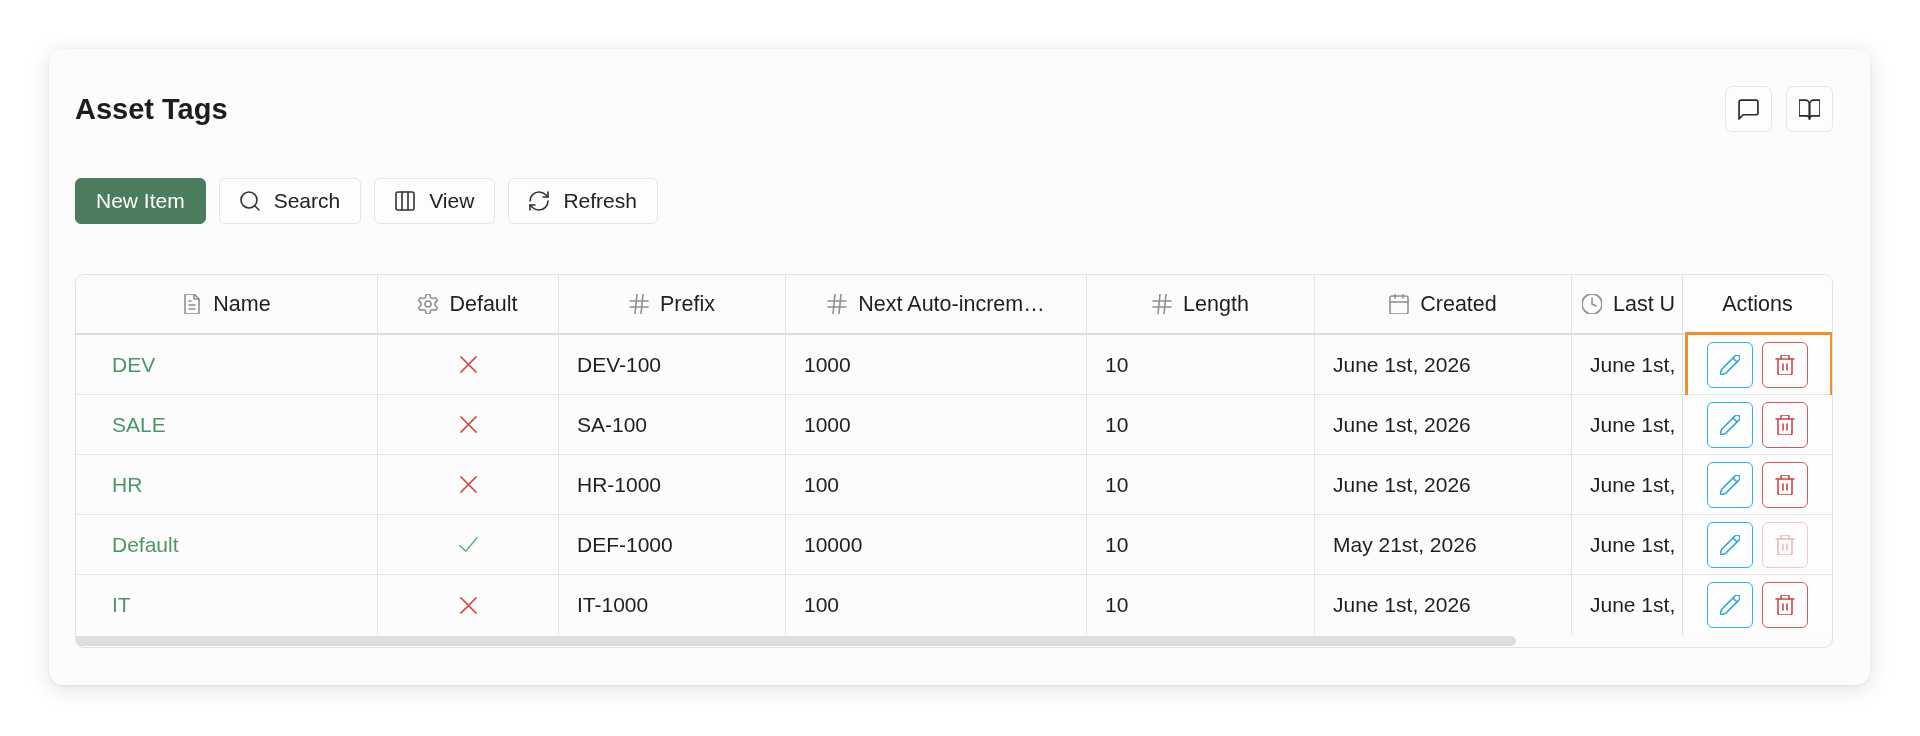  I want to click on new-item-button: New Item, so click(140, 201).